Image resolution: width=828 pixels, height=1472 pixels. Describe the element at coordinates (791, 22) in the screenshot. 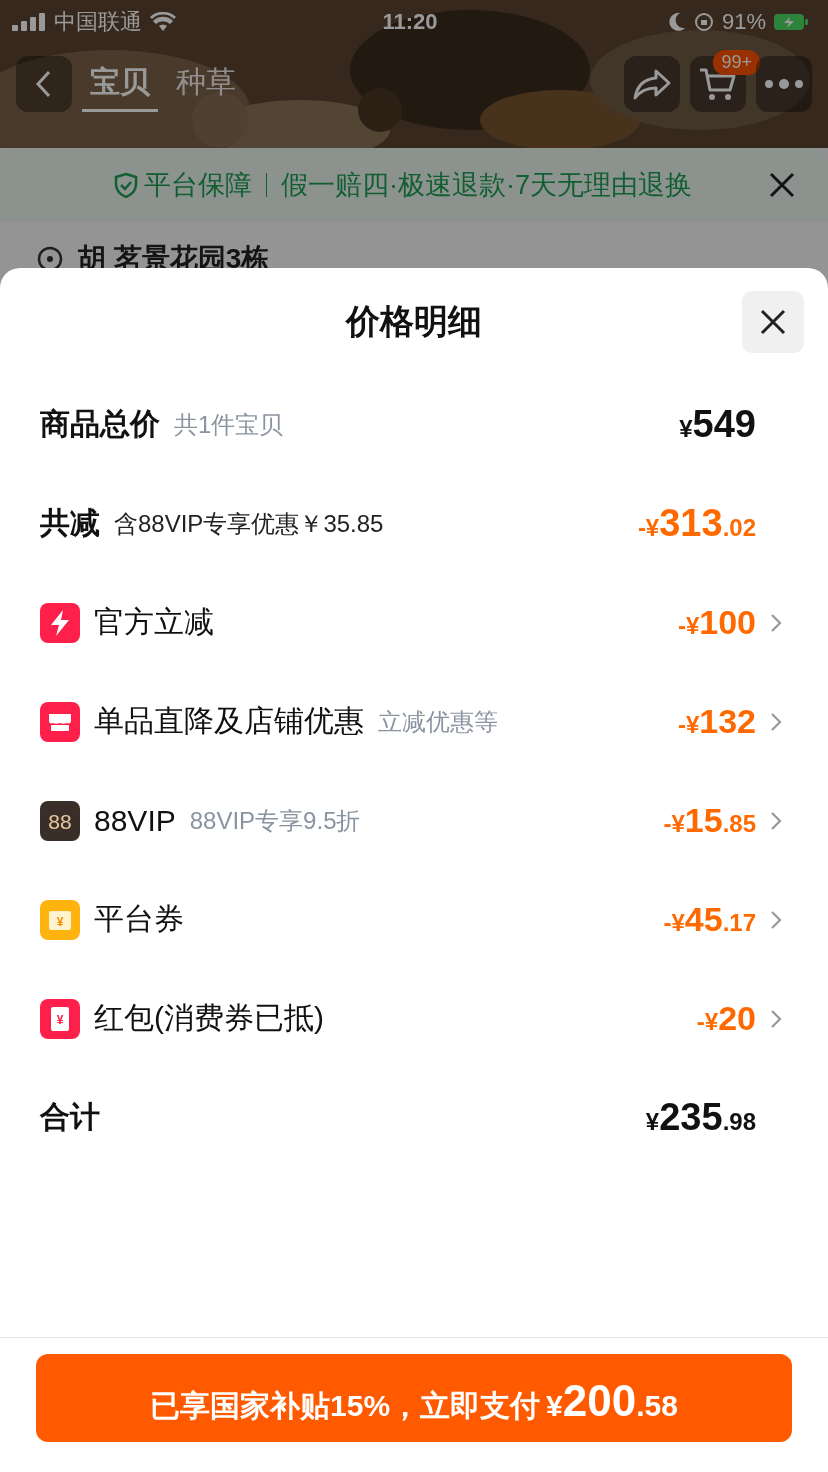

I see `battery-icon` at that location.